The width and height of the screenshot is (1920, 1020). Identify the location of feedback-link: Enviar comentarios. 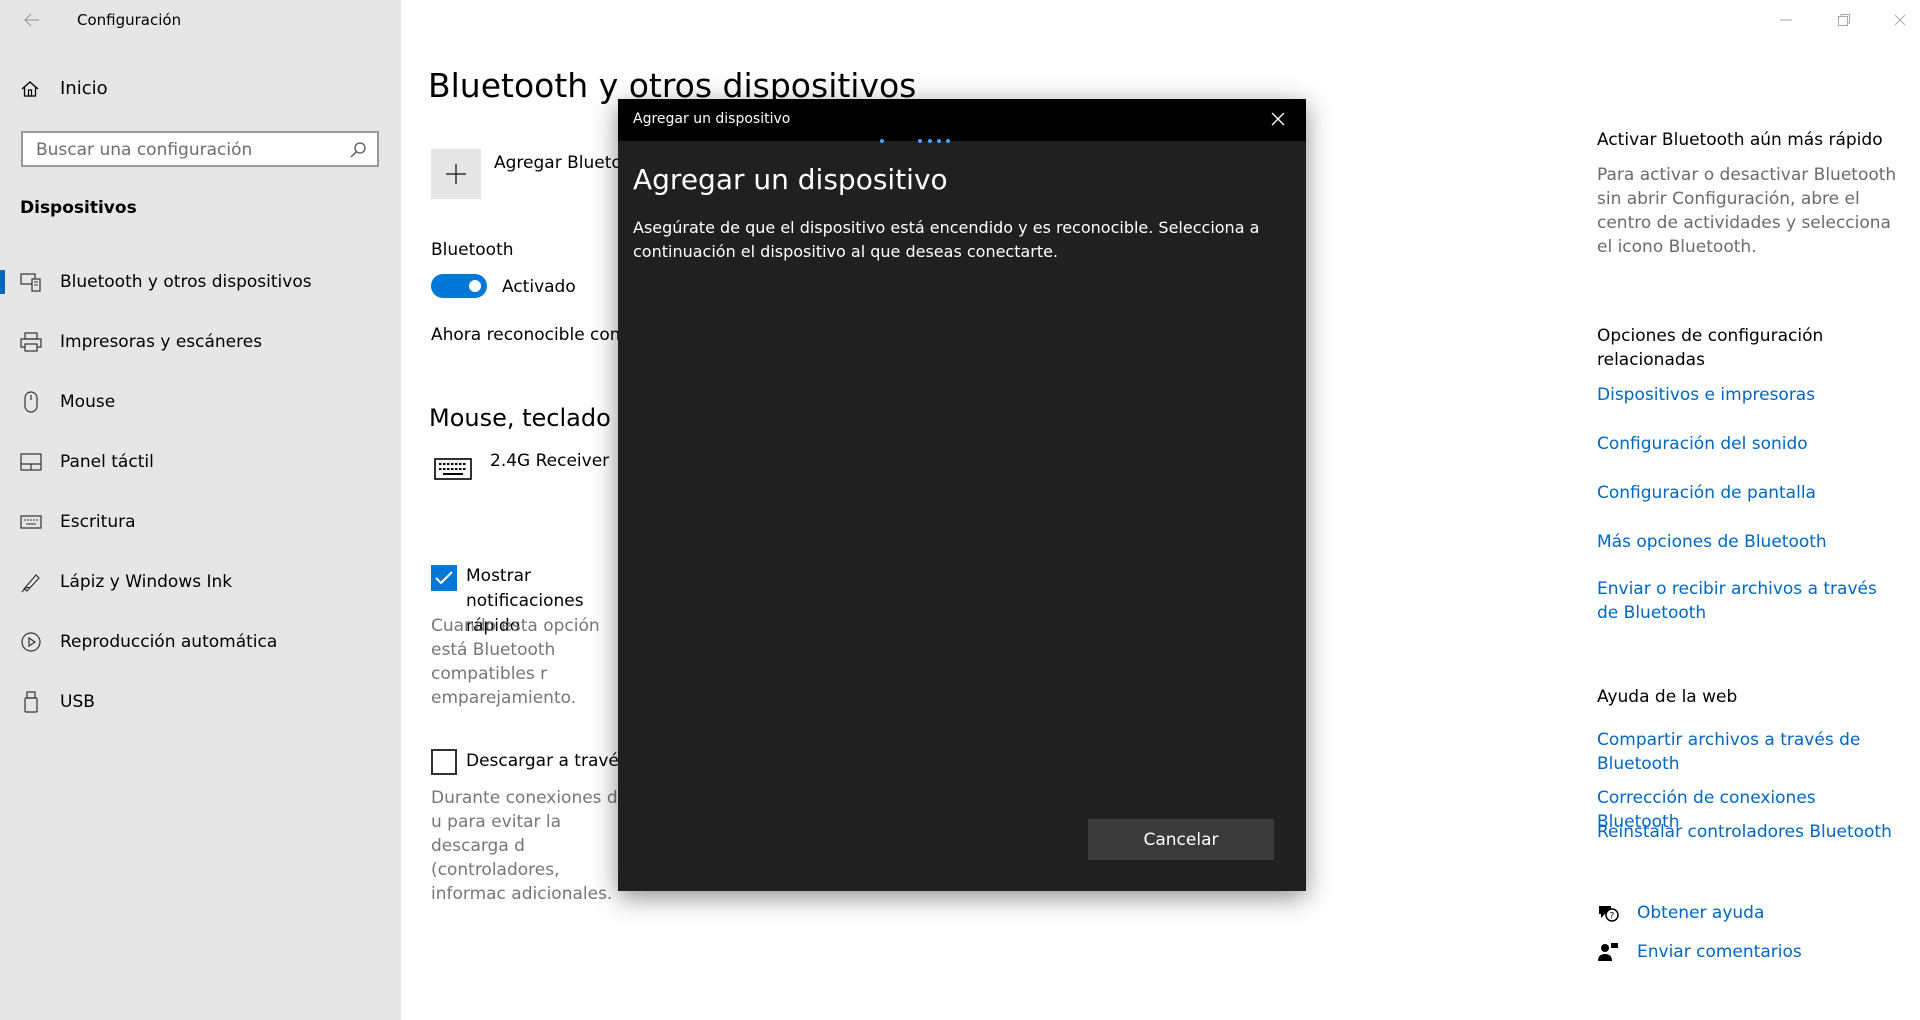
(1699, 952).